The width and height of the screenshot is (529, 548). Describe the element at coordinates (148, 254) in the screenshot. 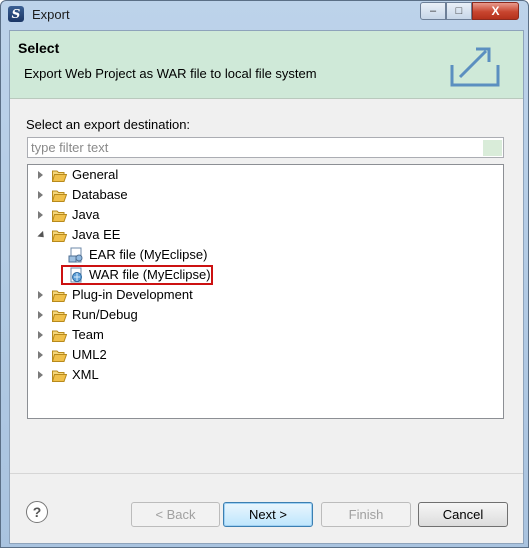

I see `tree-item-label: EAR file (MyEclipse)` at that location.